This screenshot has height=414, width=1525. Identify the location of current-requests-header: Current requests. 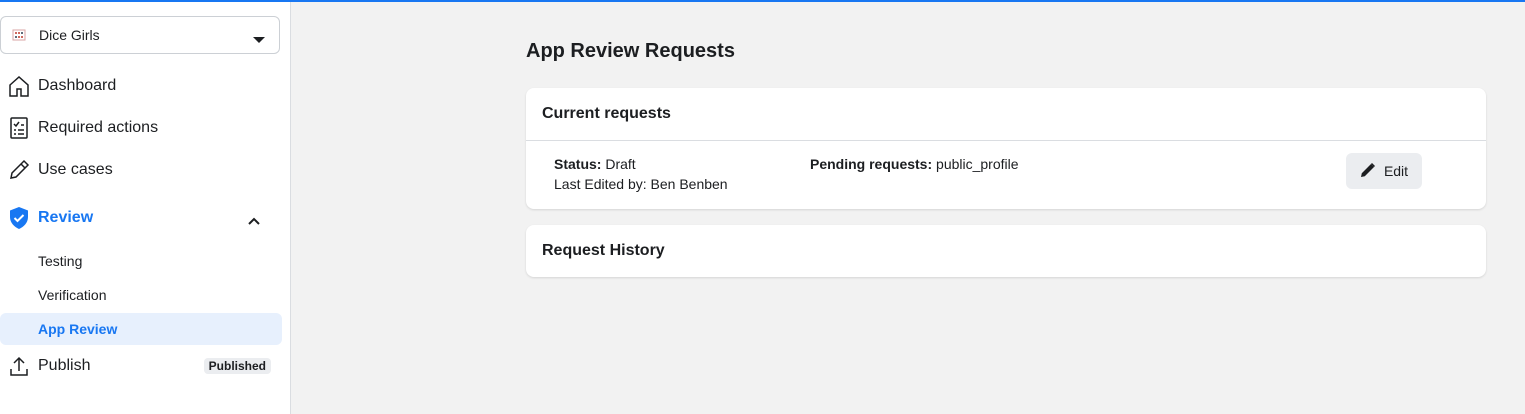
(606, 113).